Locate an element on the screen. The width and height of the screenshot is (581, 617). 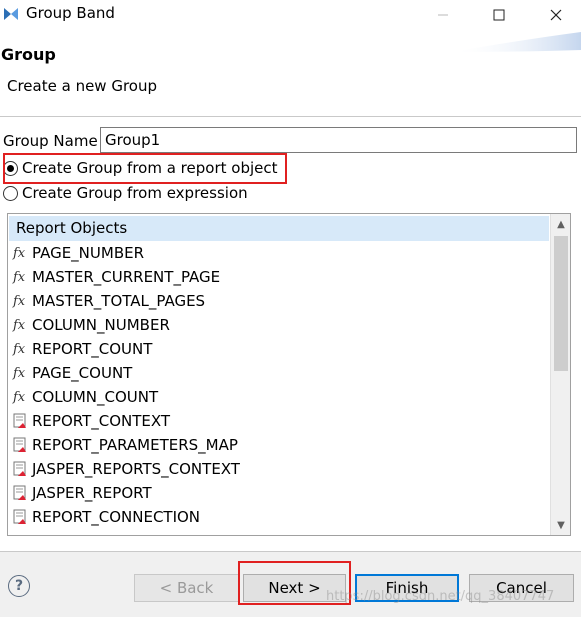
scroll-down-arrow-icon: ▼ is located at coordinates (560, 525).